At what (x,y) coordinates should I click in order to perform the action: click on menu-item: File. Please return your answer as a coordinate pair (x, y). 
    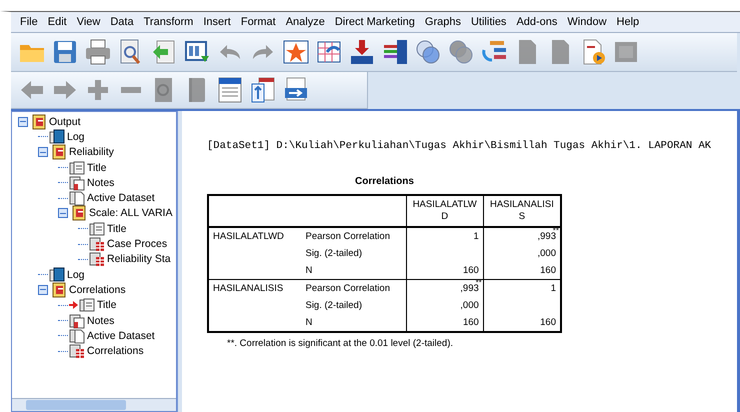
    Looking at the image, I should click on (29, 22).